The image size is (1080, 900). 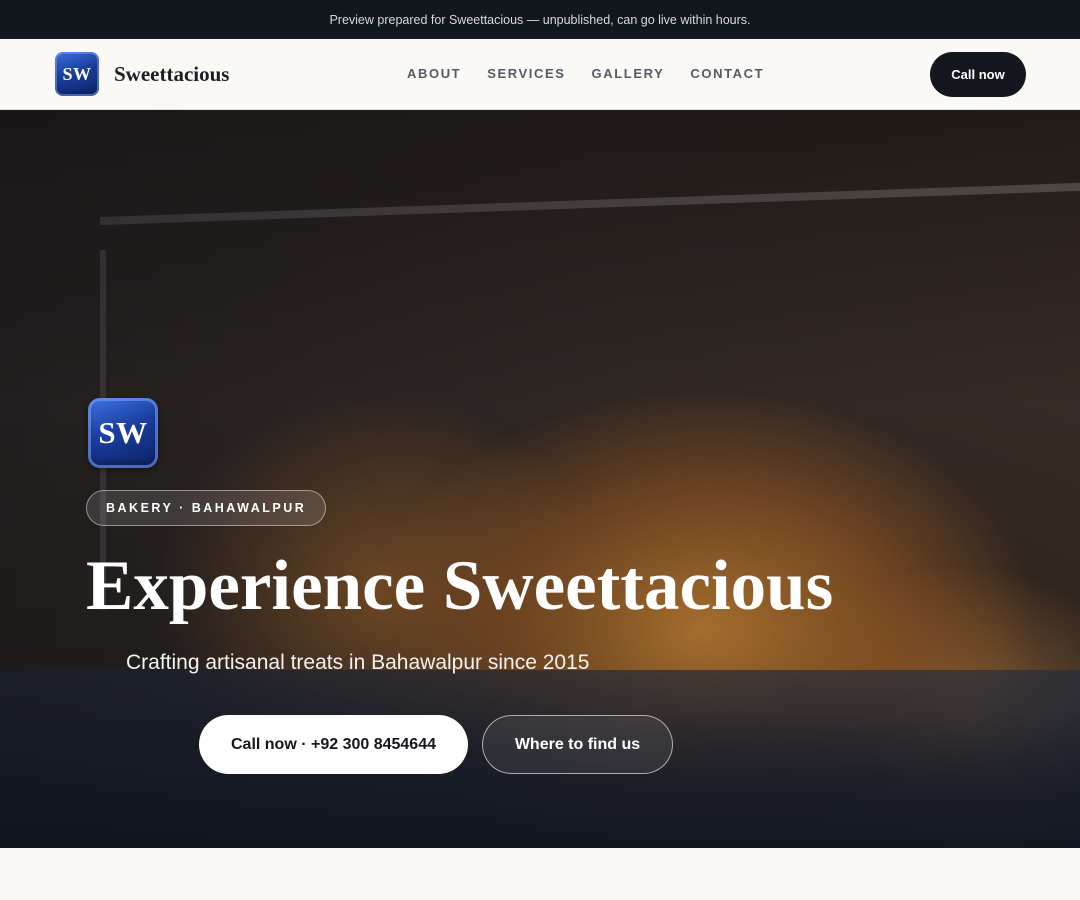 I want to click on hero-logo-badge: SW, so click(x=123, y=433).